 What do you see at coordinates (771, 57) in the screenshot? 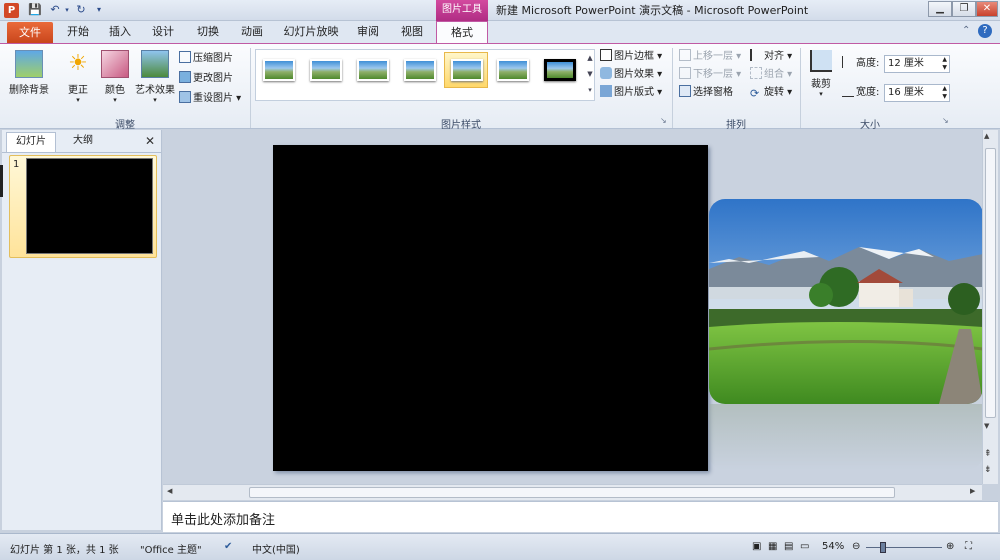
I see `align-button: 对齐 ▾` at bounding box center [771, 57].